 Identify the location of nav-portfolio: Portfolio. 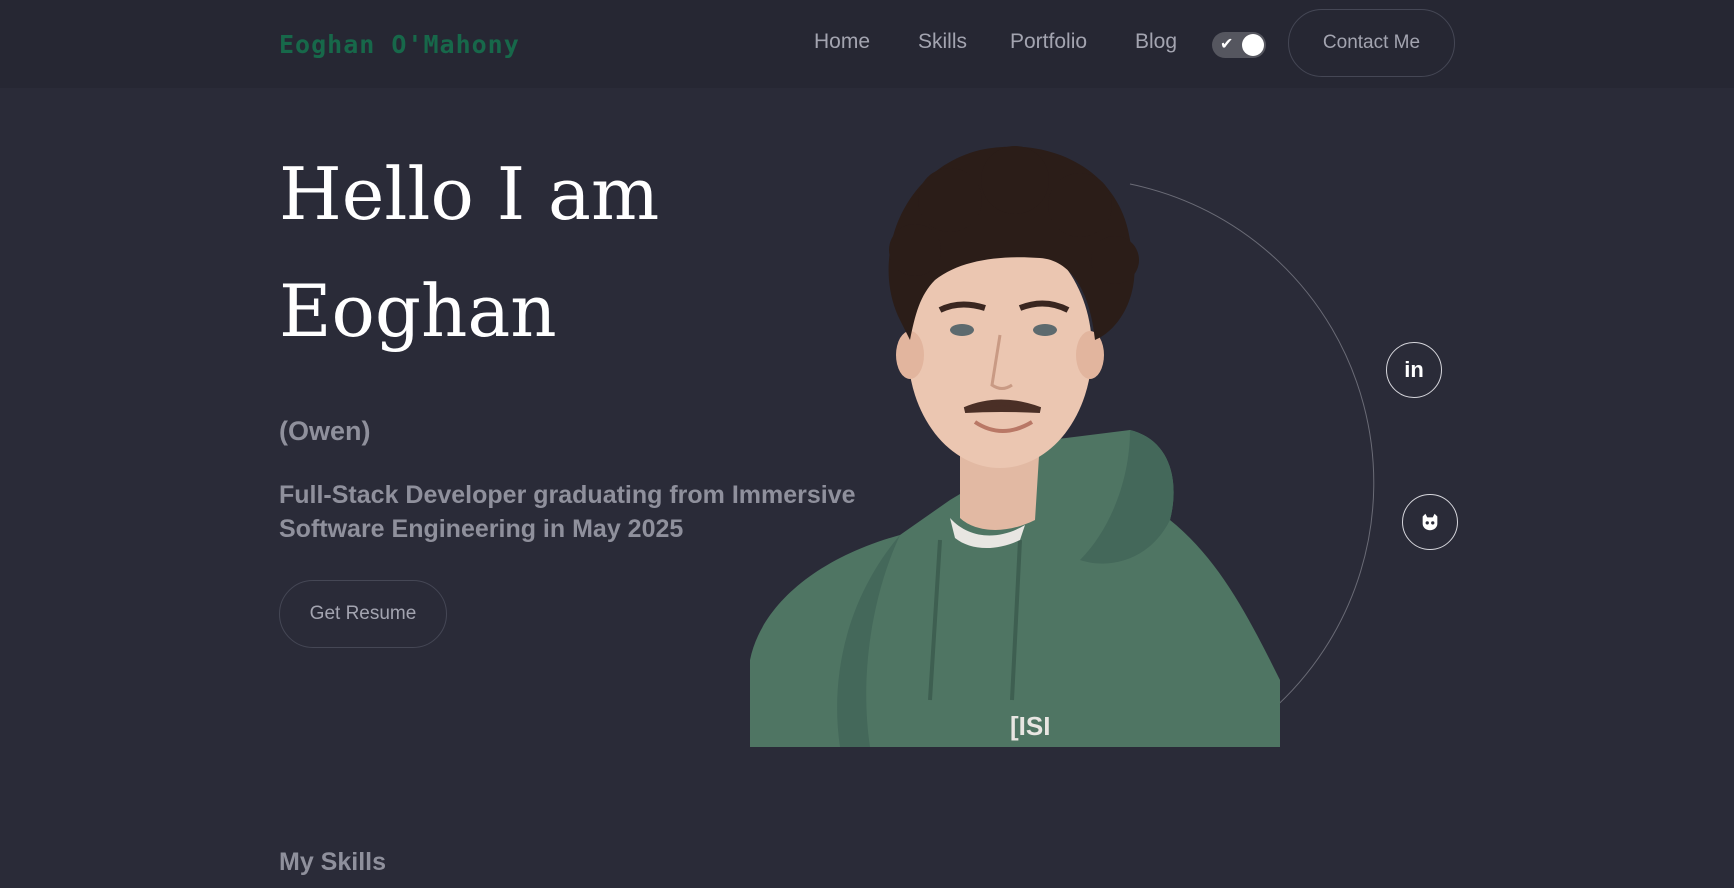
(1048, 42).